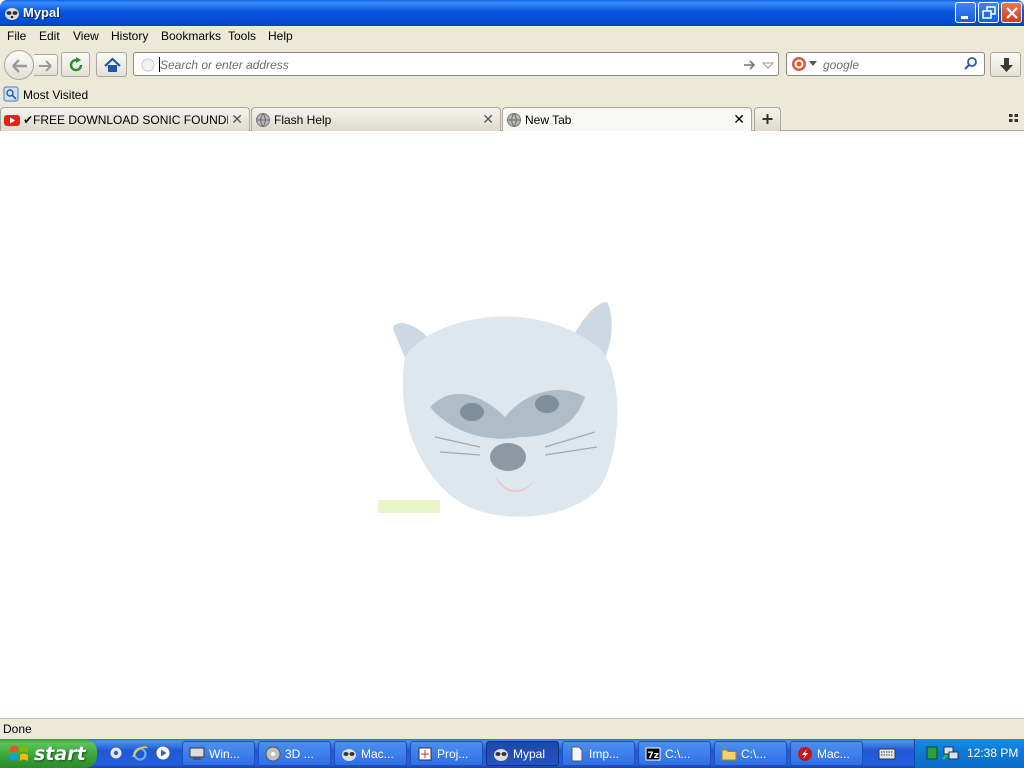 The height and width of the screenshot is (768, 1024). I want to click on duckduckgo-icon, so click(799, 64).